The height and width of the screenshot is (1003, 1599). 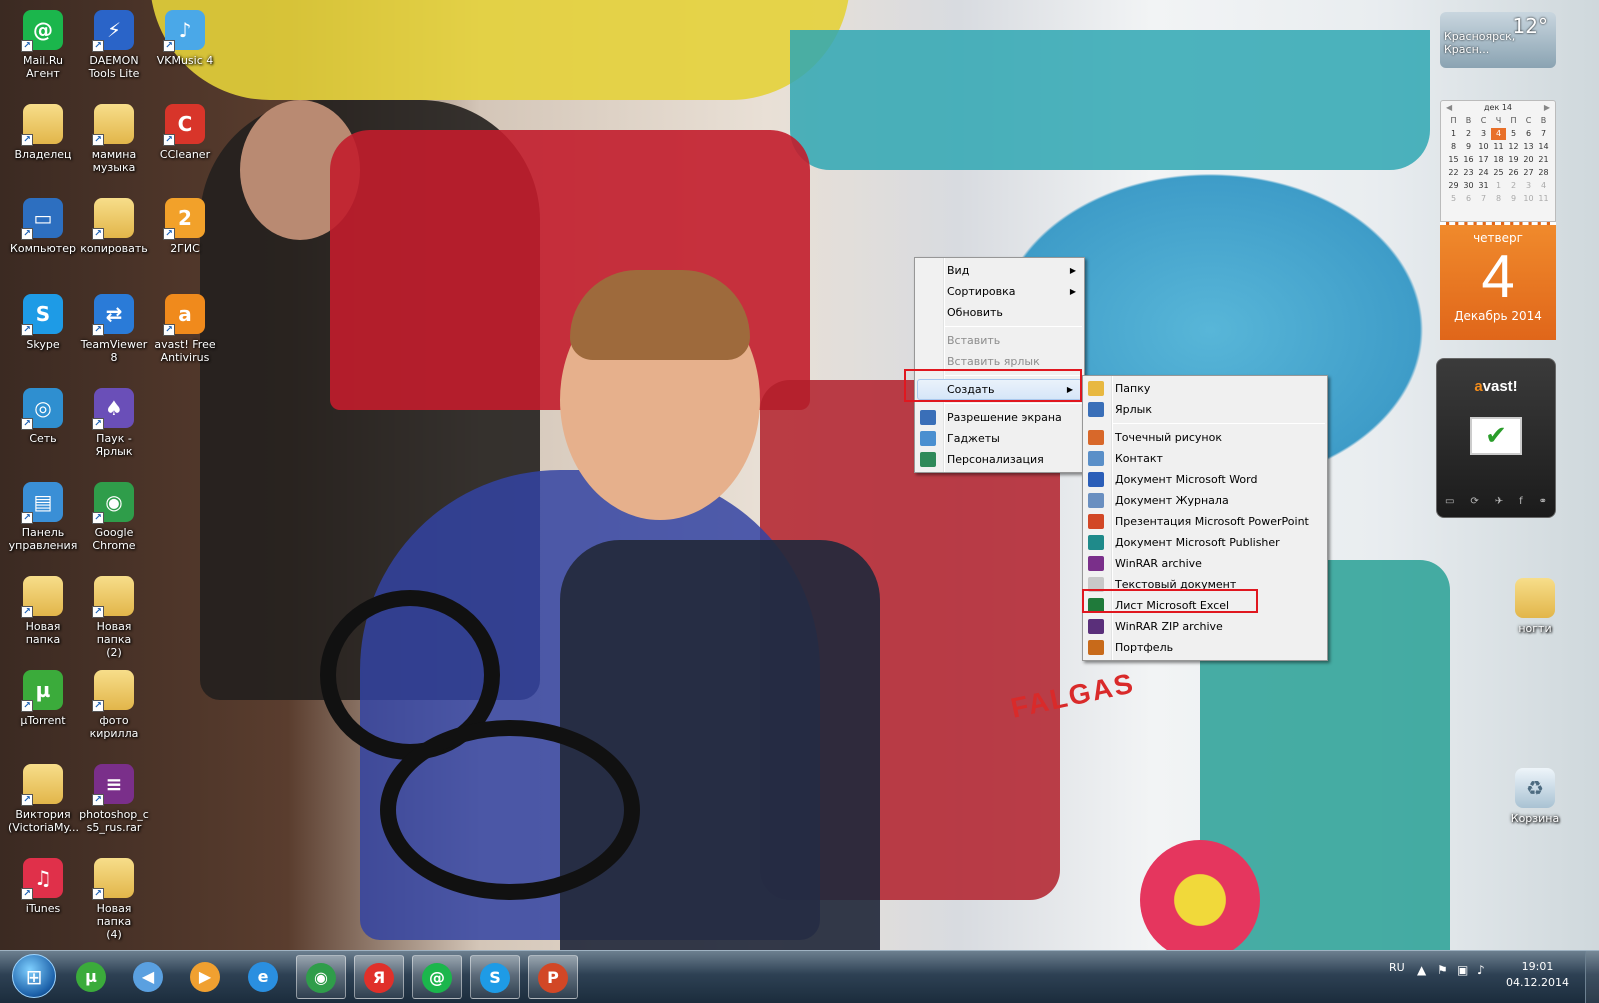 I want to click on window-icon: ▭, so click(x=1449, y=501).